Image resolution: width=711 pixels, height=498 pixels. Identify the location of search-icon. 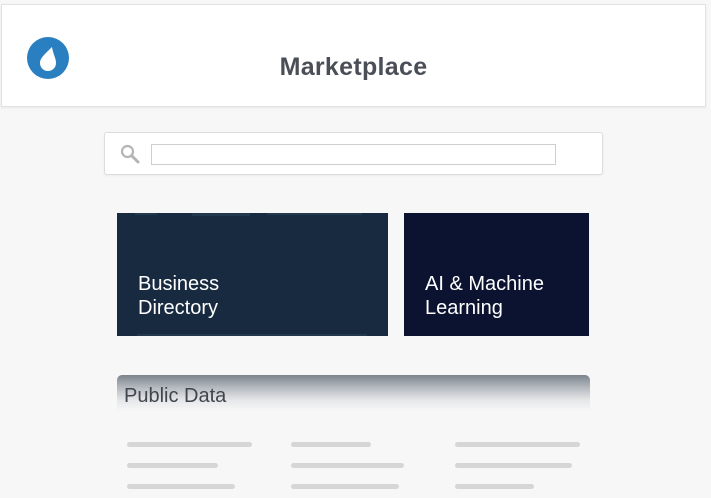
(130, 154).